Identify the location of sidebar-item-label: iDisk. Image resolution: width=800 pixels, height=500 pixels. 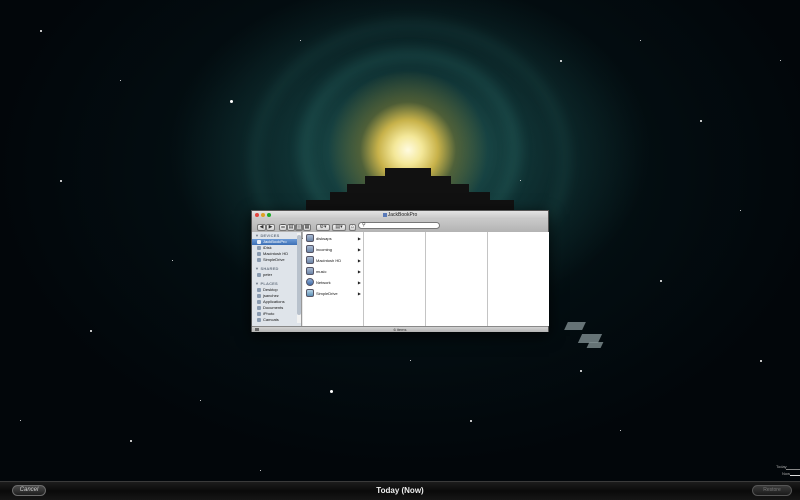
(267, 247).